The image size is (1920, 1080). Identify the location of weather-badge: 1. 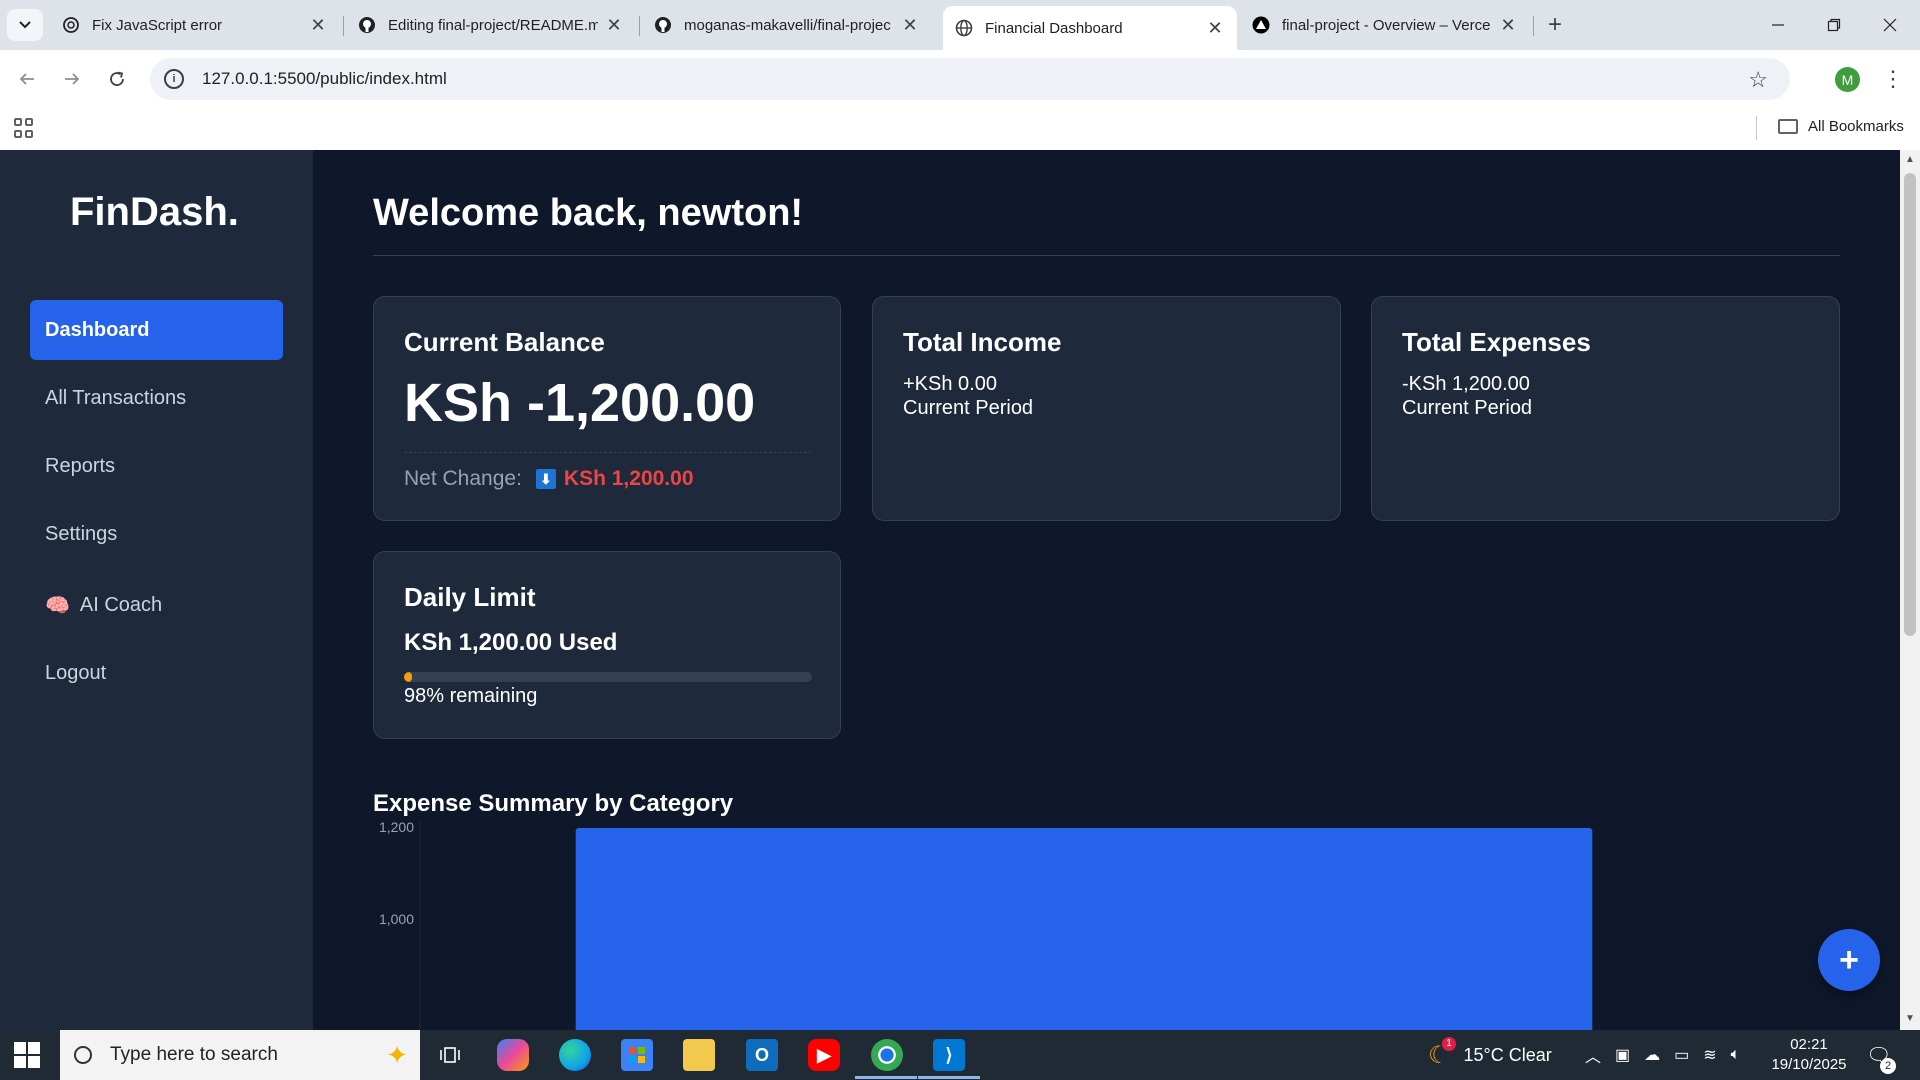
(1449, 1043).